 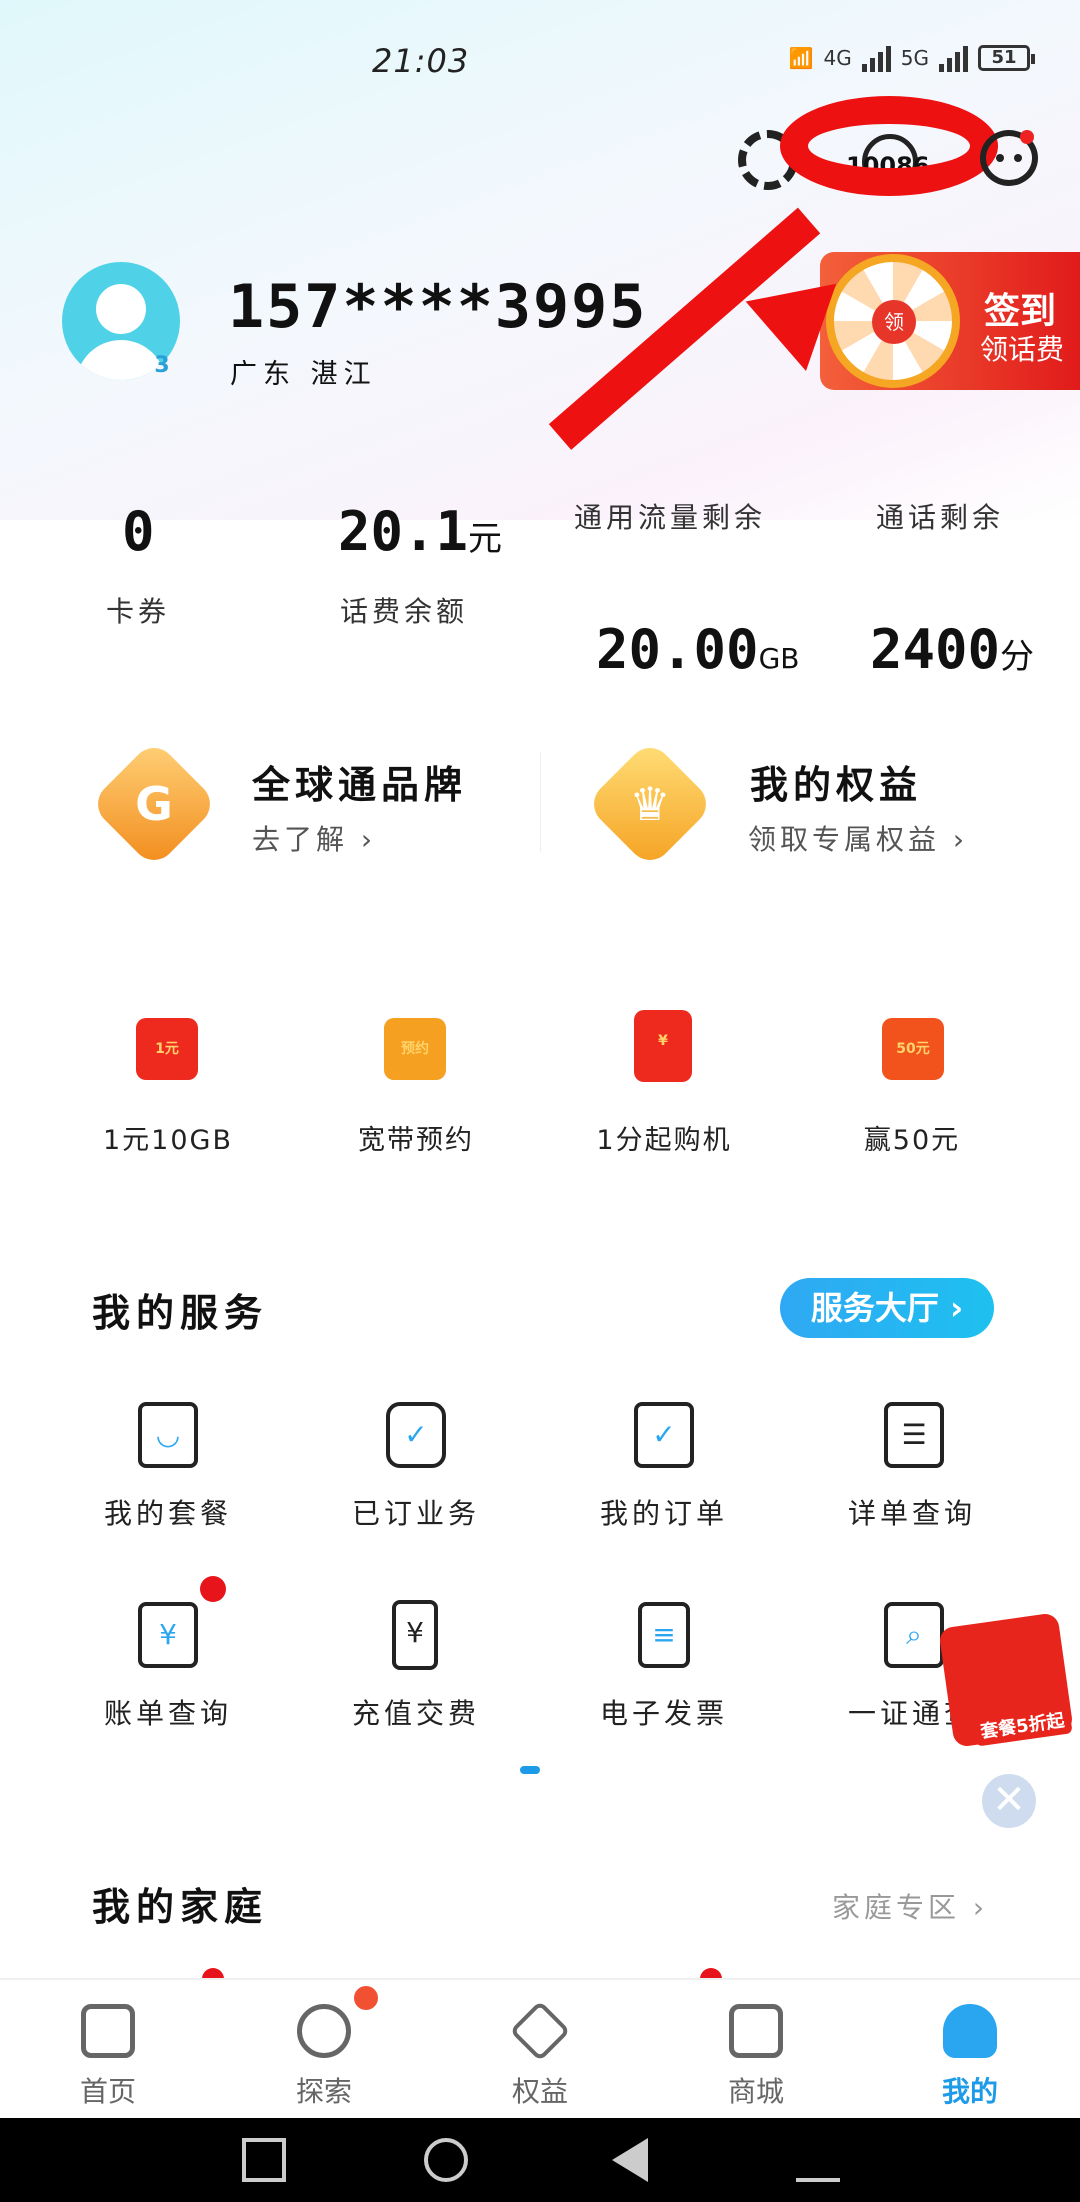 What do you see at coordinates (664, 1435) in the screenshot?
I see `clipboard-icon: ✓` at bounding box center [664, 1435].